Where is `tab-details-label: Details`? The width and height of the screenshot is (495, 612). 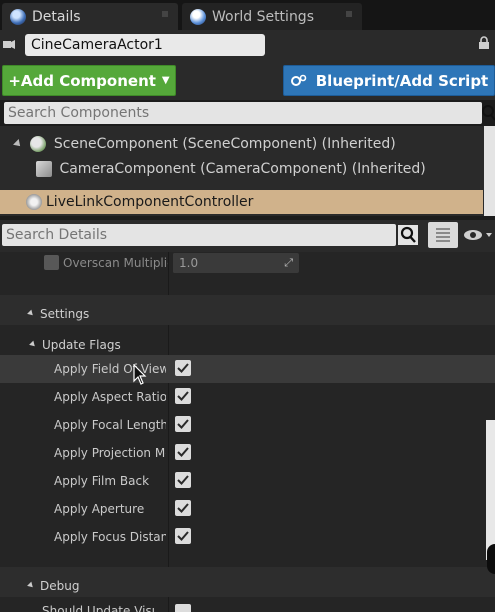 tab-details-label: Details is located at coordinates (56, 16).